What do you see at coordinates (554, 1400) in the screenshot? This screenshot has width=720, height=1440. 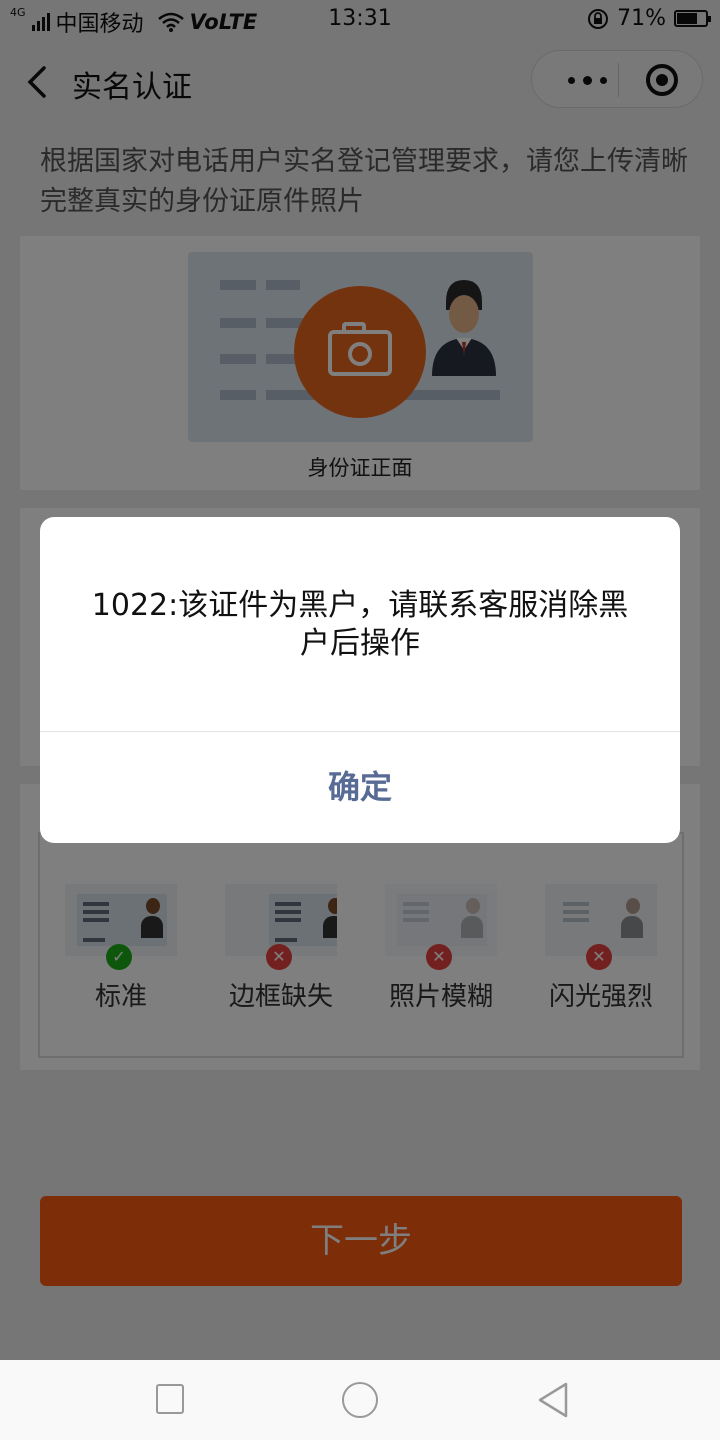 I see `back-triangle-icon` at bounding box center [554, 1400].